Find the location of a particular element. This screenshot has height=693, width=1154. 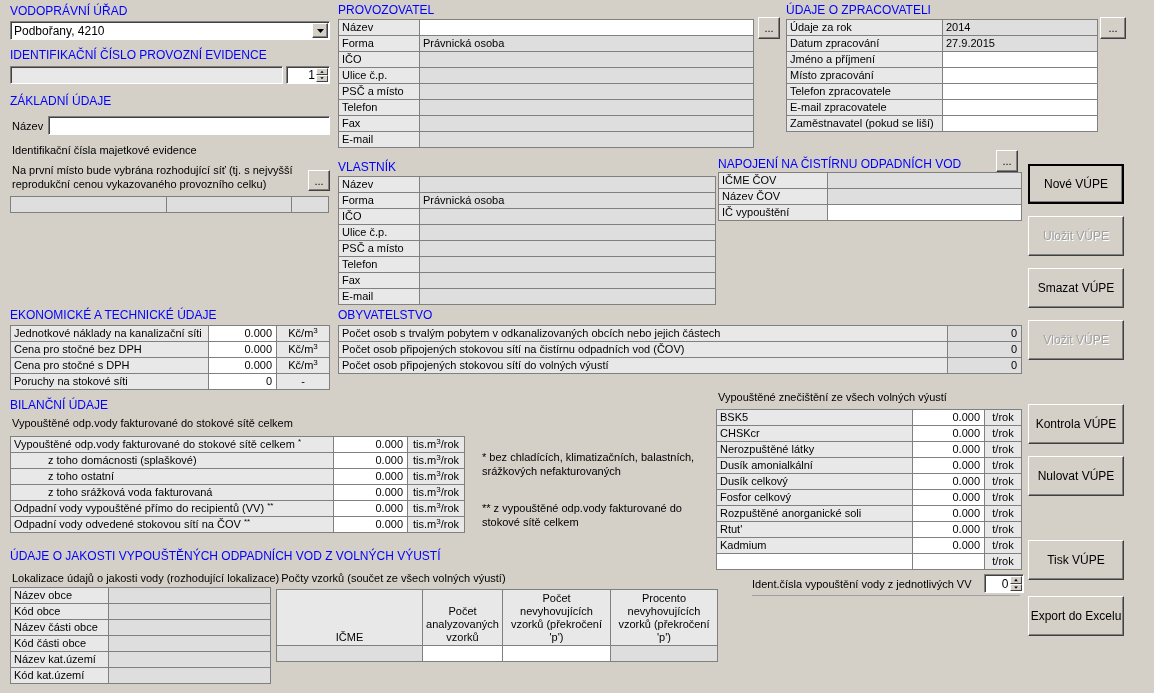

action-button: Nulovat VÚPE is located at coordinates (1076, 476).